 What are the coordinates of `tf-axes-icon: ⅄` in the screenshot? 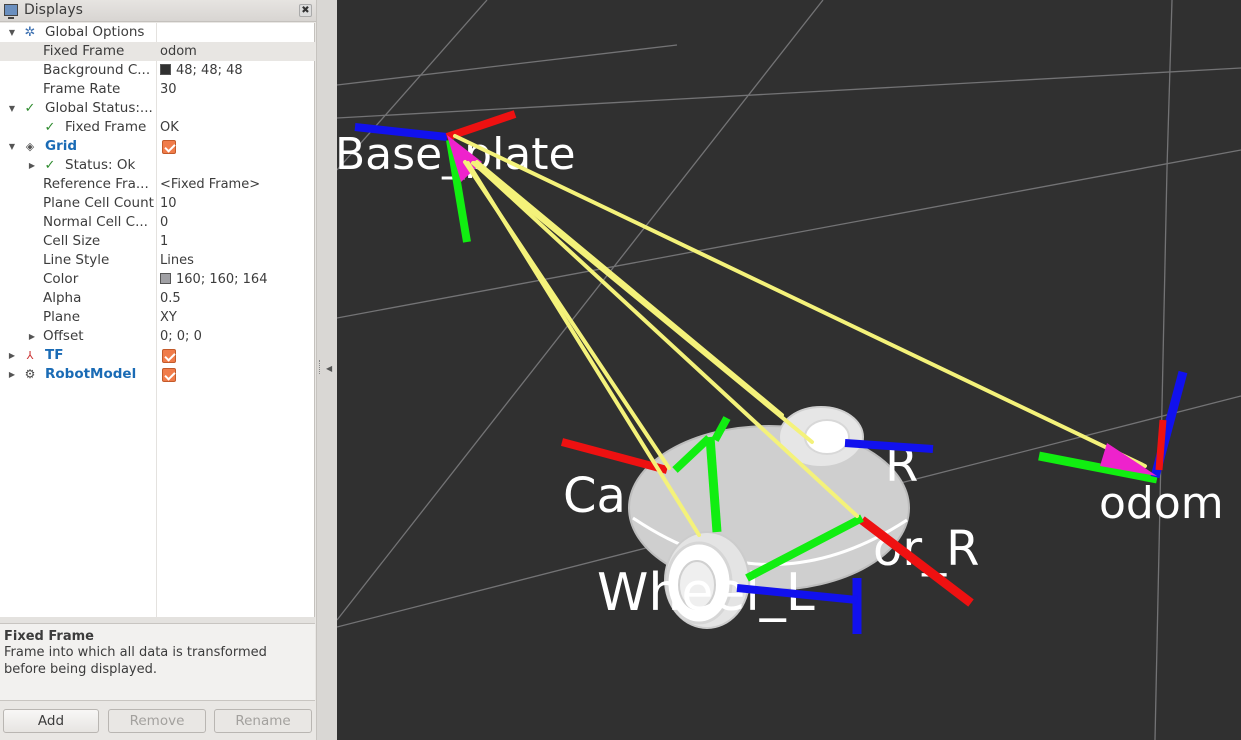 It's located at (30, 355).